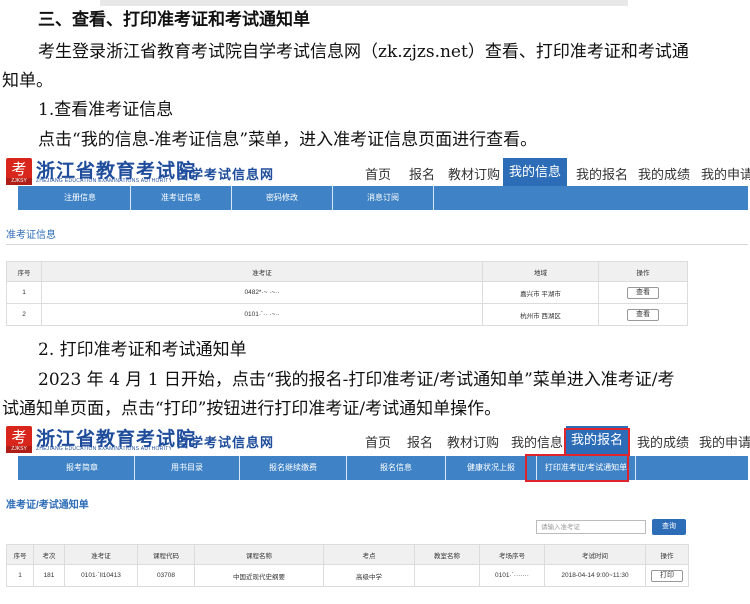 Image resolution: width=750 pixels, height=604 pixels. Describe the element at coordinates (106, 110) in the screenshot. I see `step1-heading: 1.查看准考证信息` at that location.